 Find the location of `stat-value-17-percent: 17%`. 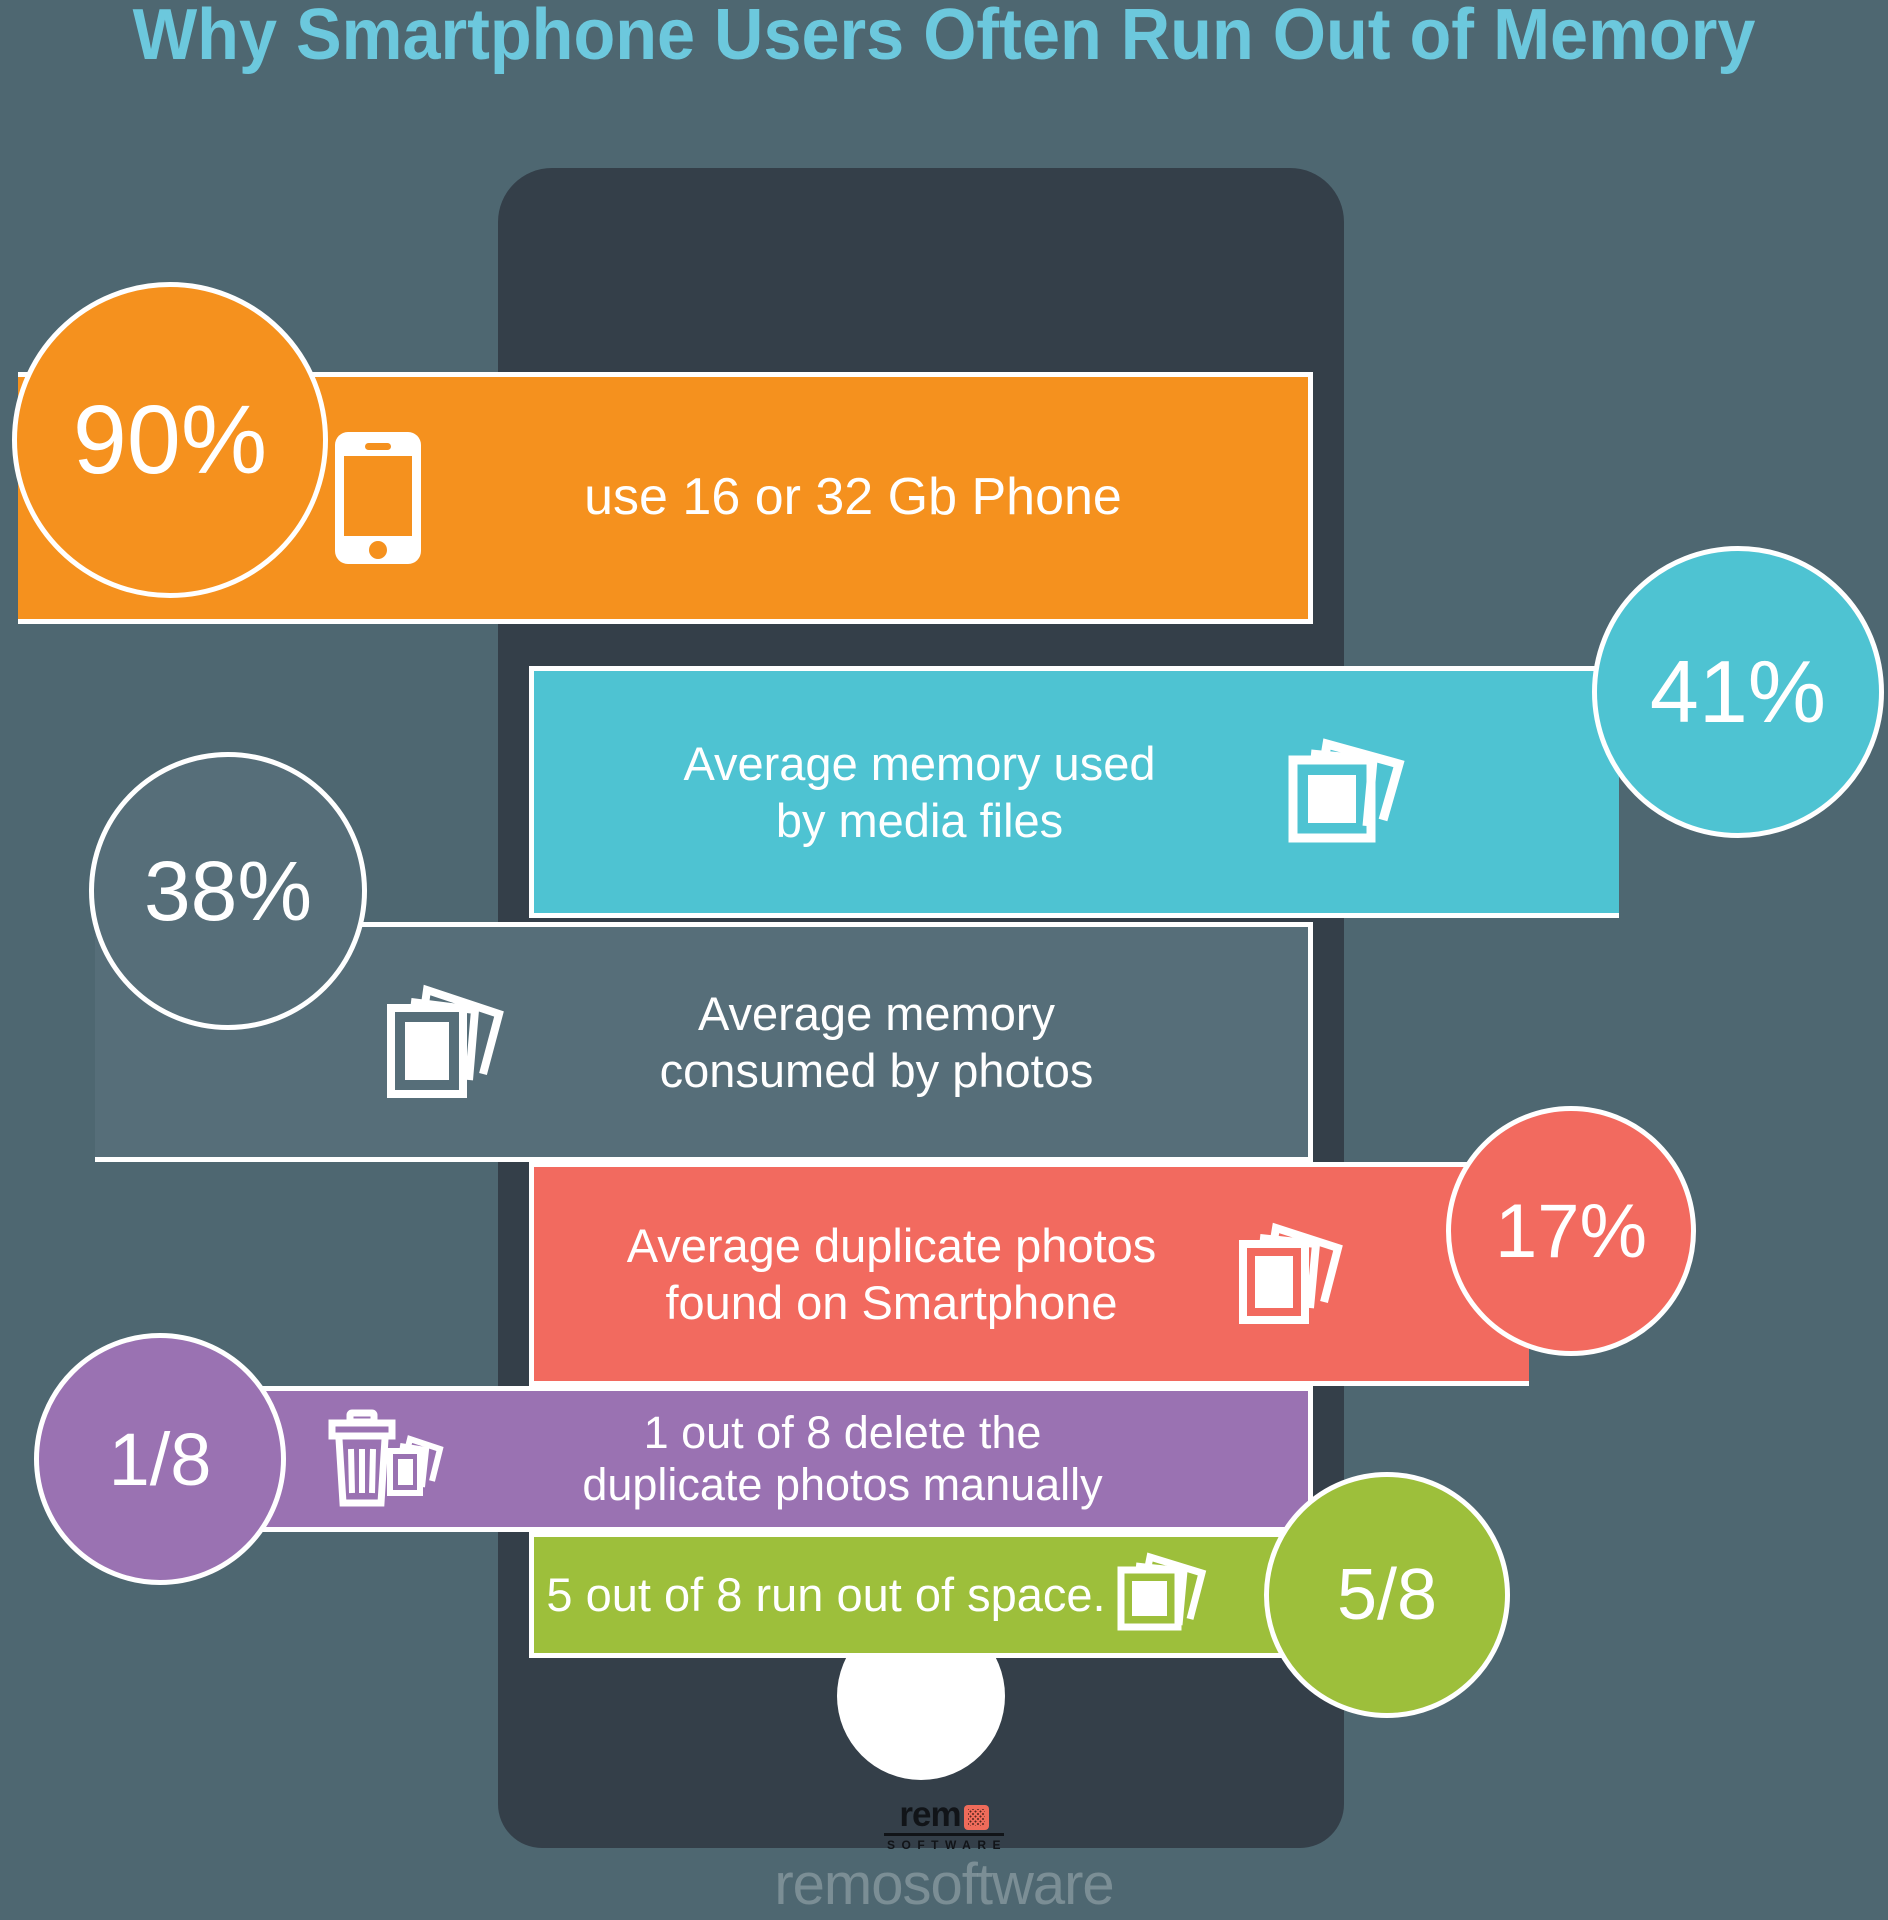

stat-value-17-percent: 17% is located at coordinates (1571, 1231).